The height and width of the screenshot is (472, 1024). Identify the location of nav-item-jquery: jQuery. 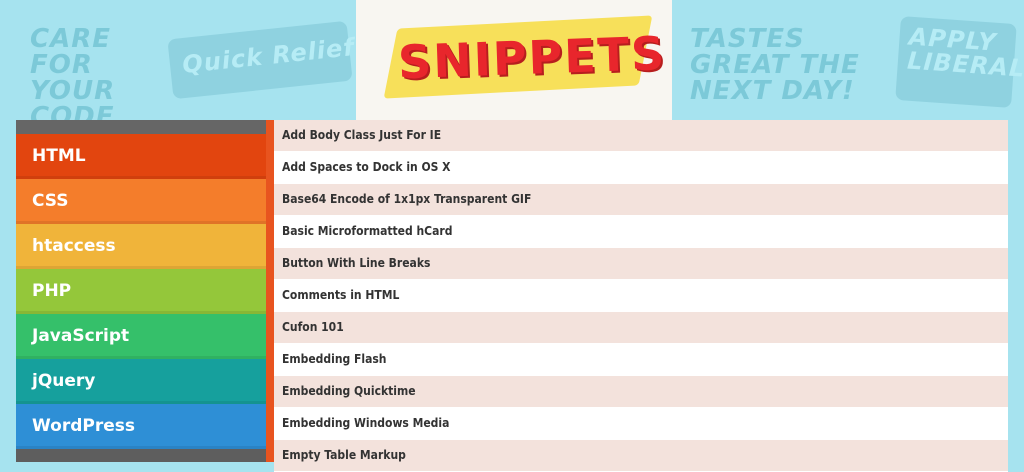
(141, 381).